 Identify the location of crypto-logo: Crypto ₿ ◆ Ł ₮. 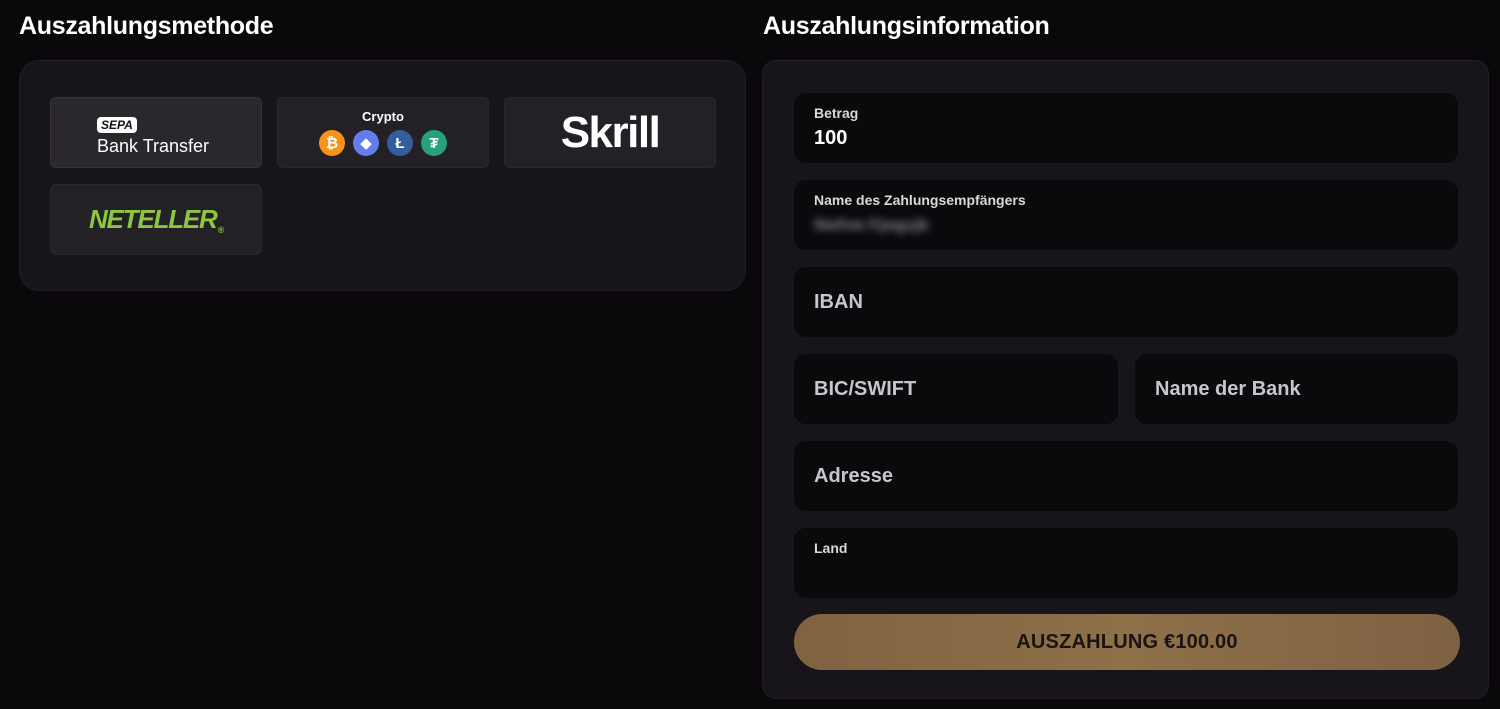
(383, 132).